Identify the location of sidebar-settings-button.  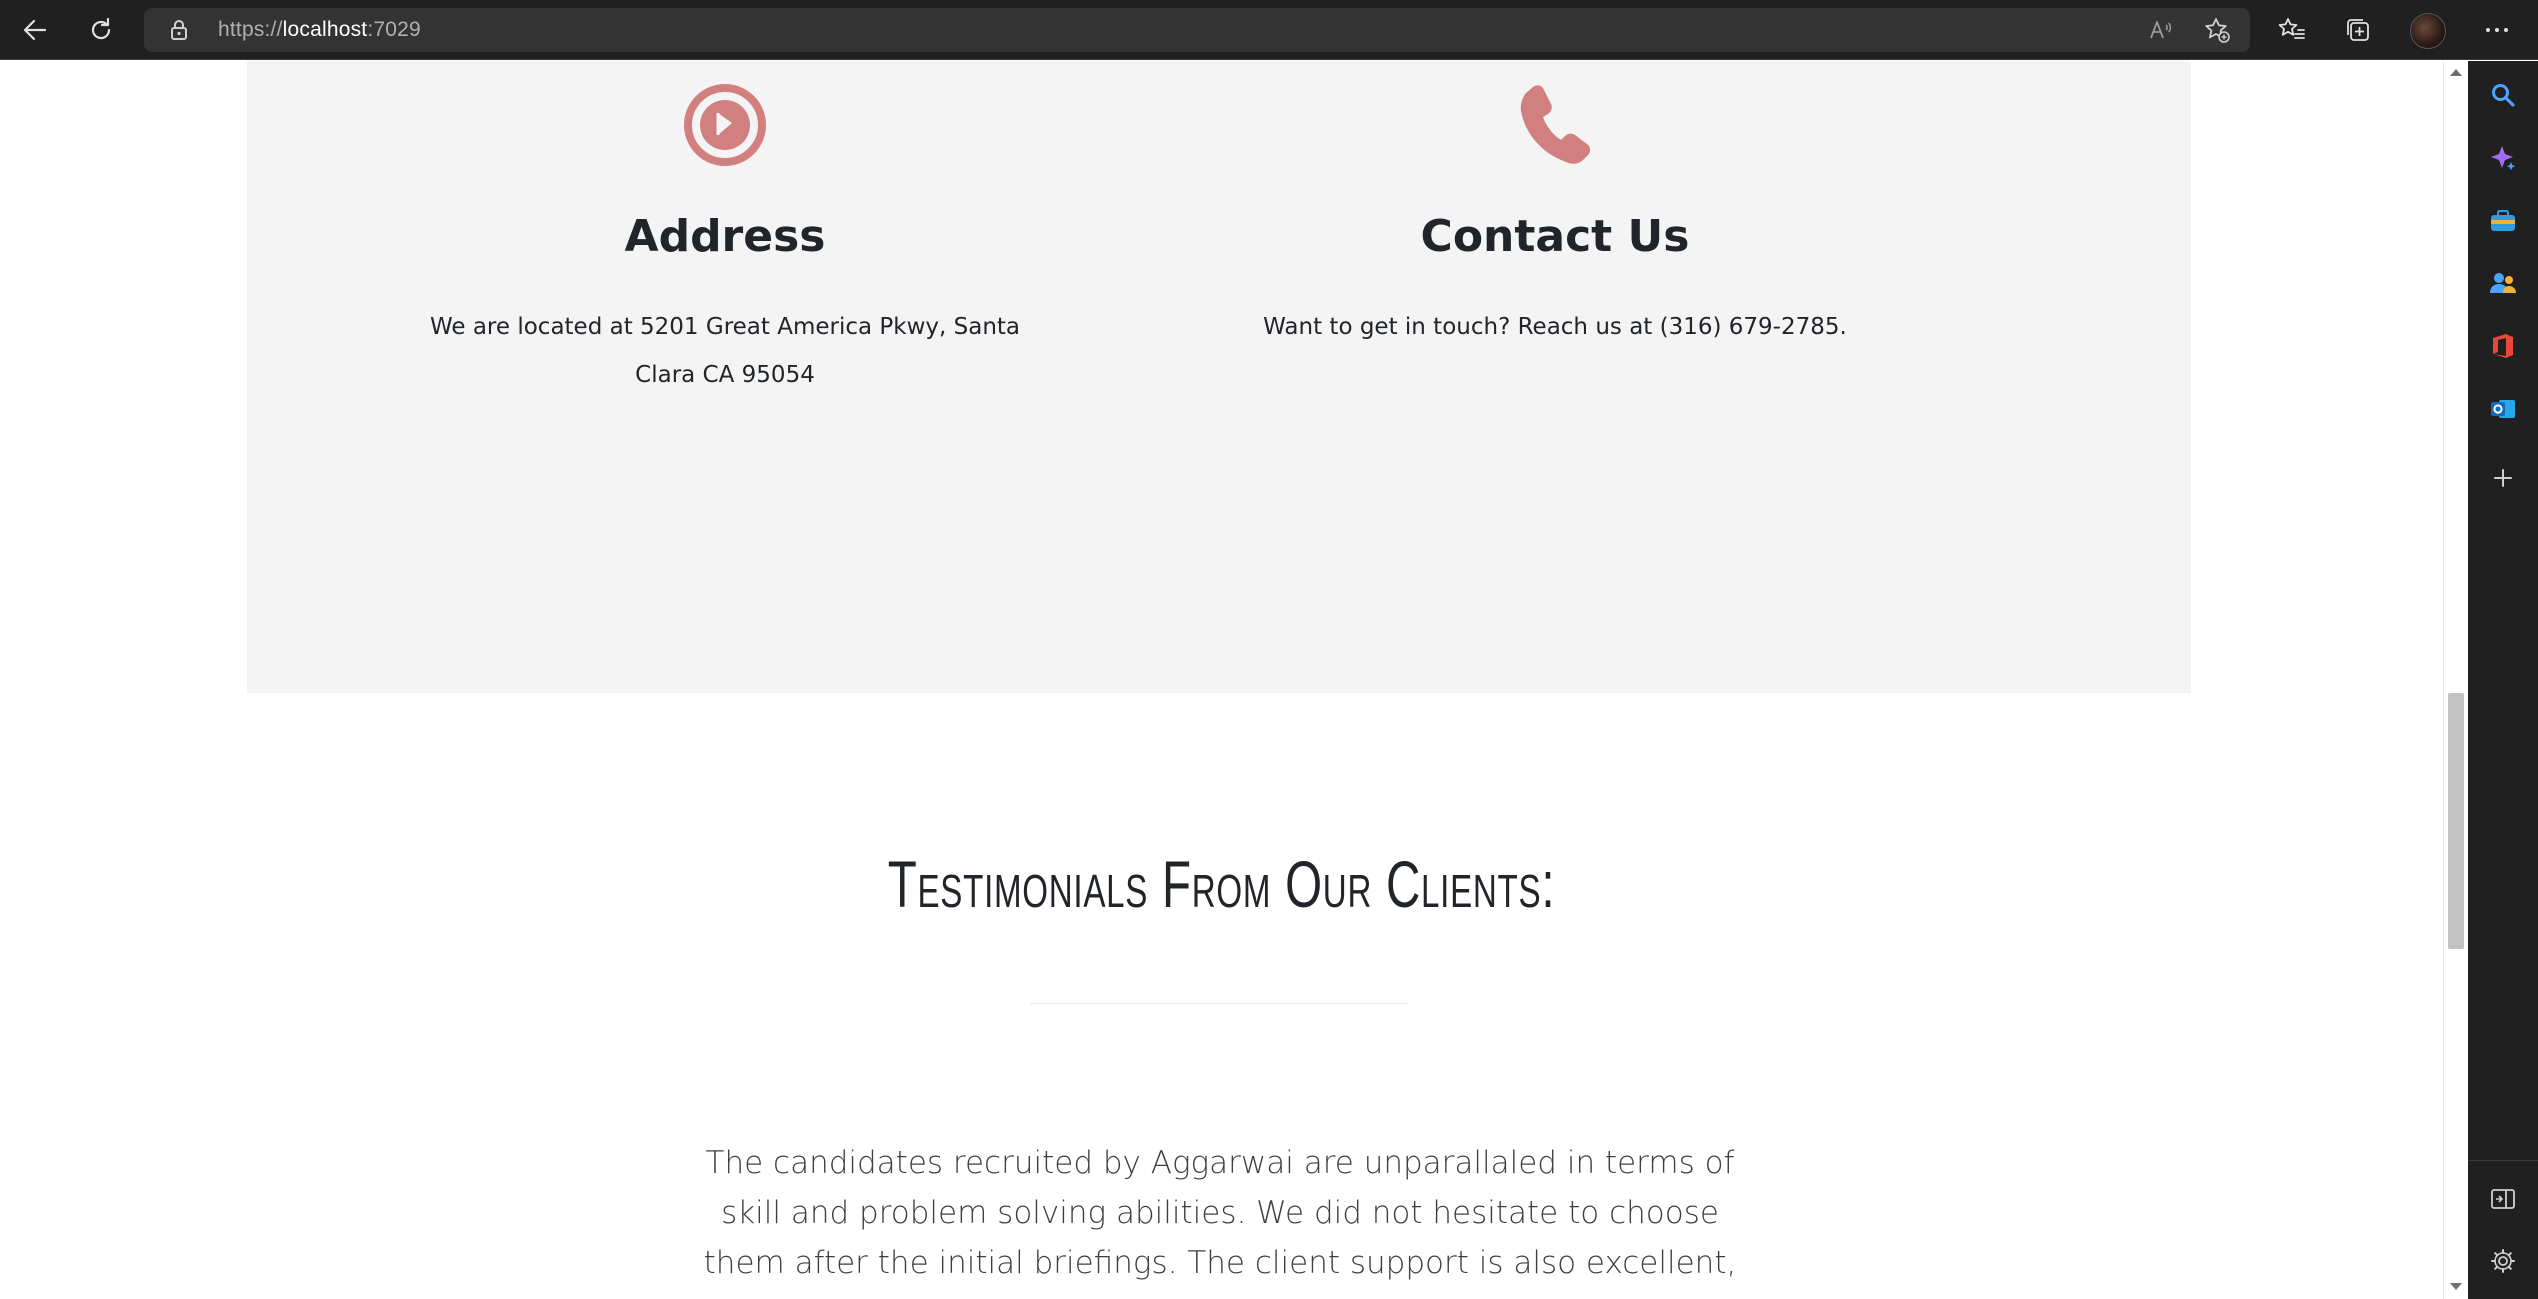
(2503, 1261).